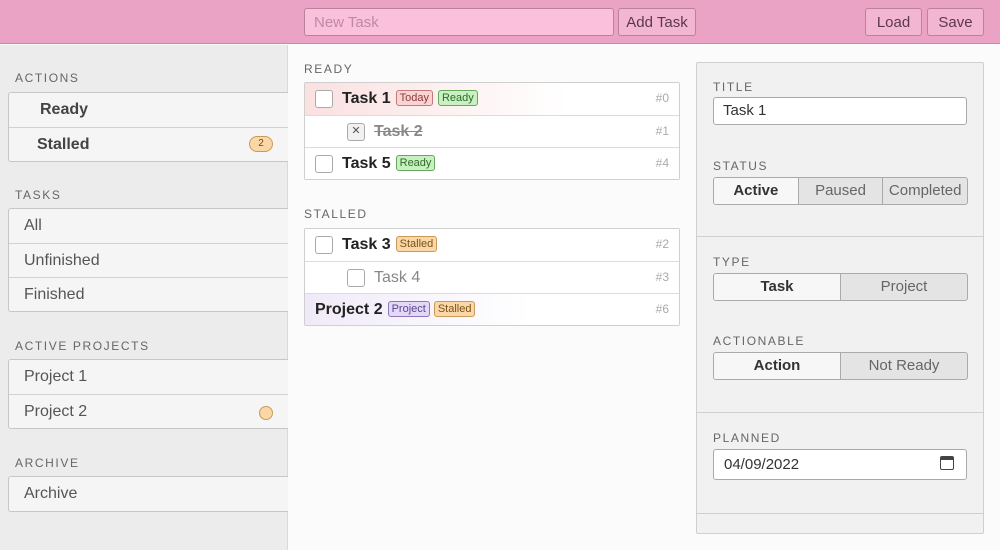 This screenshot has height=550, width=1000. What do you see at coordinates (408, 309) in the screenshot?
I see `project-tag: Project` at bounding box center [408, 309].